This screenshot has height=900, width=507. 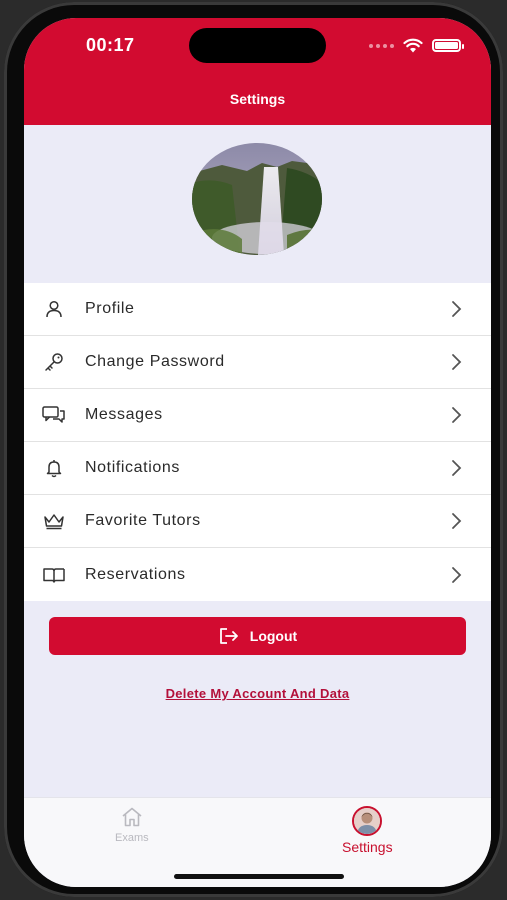 What do you see at coordinates (54, 362) in the screenshot?
I see `key-icon` at bounding box center [54, 362].